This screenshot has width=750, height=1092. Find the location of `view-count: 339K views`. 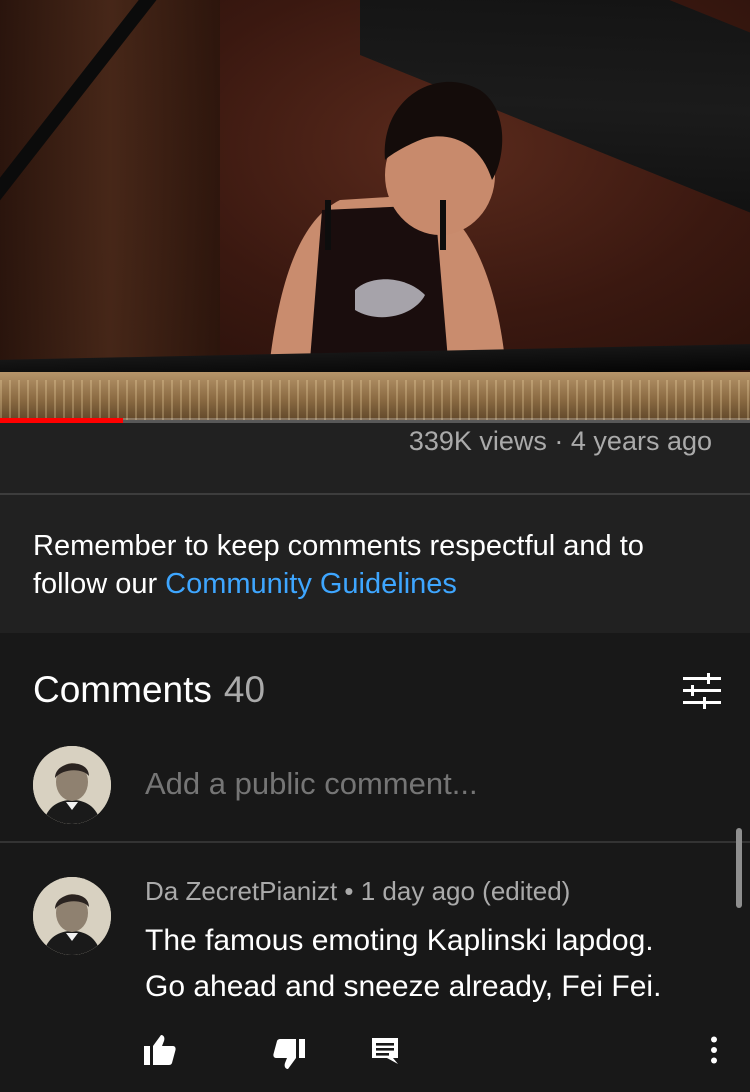

view-count: 339K views is located at coordinates (477, 441).